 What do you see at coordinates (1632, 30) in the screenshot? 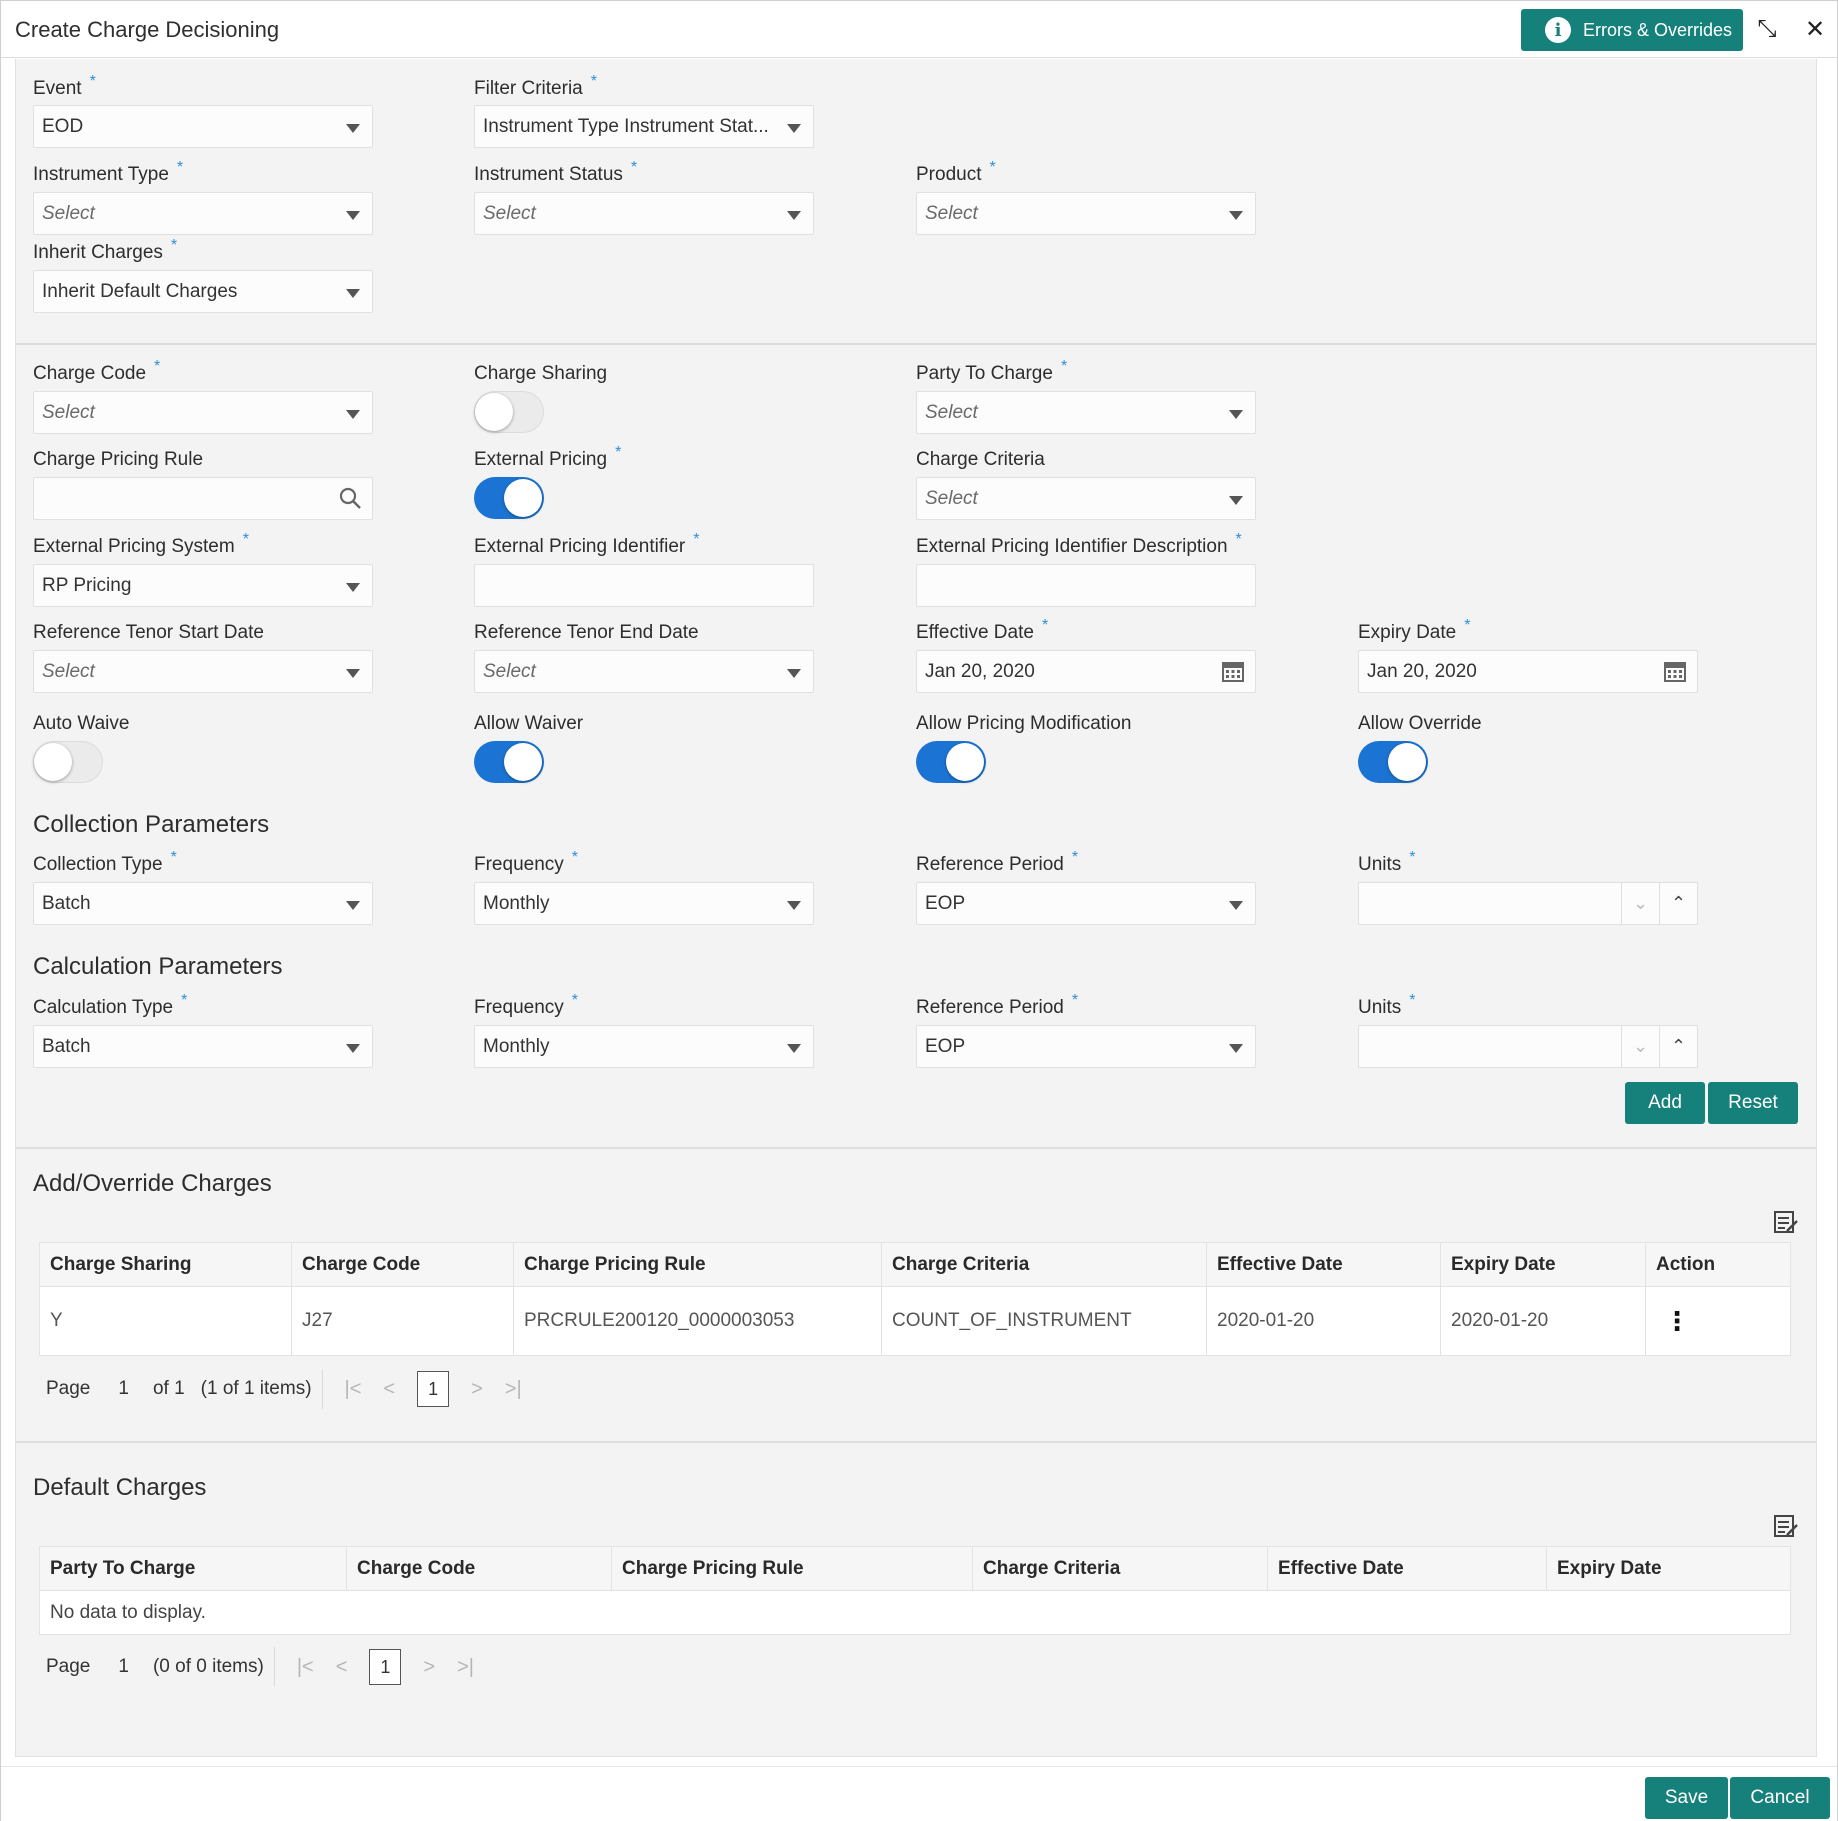
I see `errors-overrides-button: i Errors & Overrides` at bounding box center [1632, 30].